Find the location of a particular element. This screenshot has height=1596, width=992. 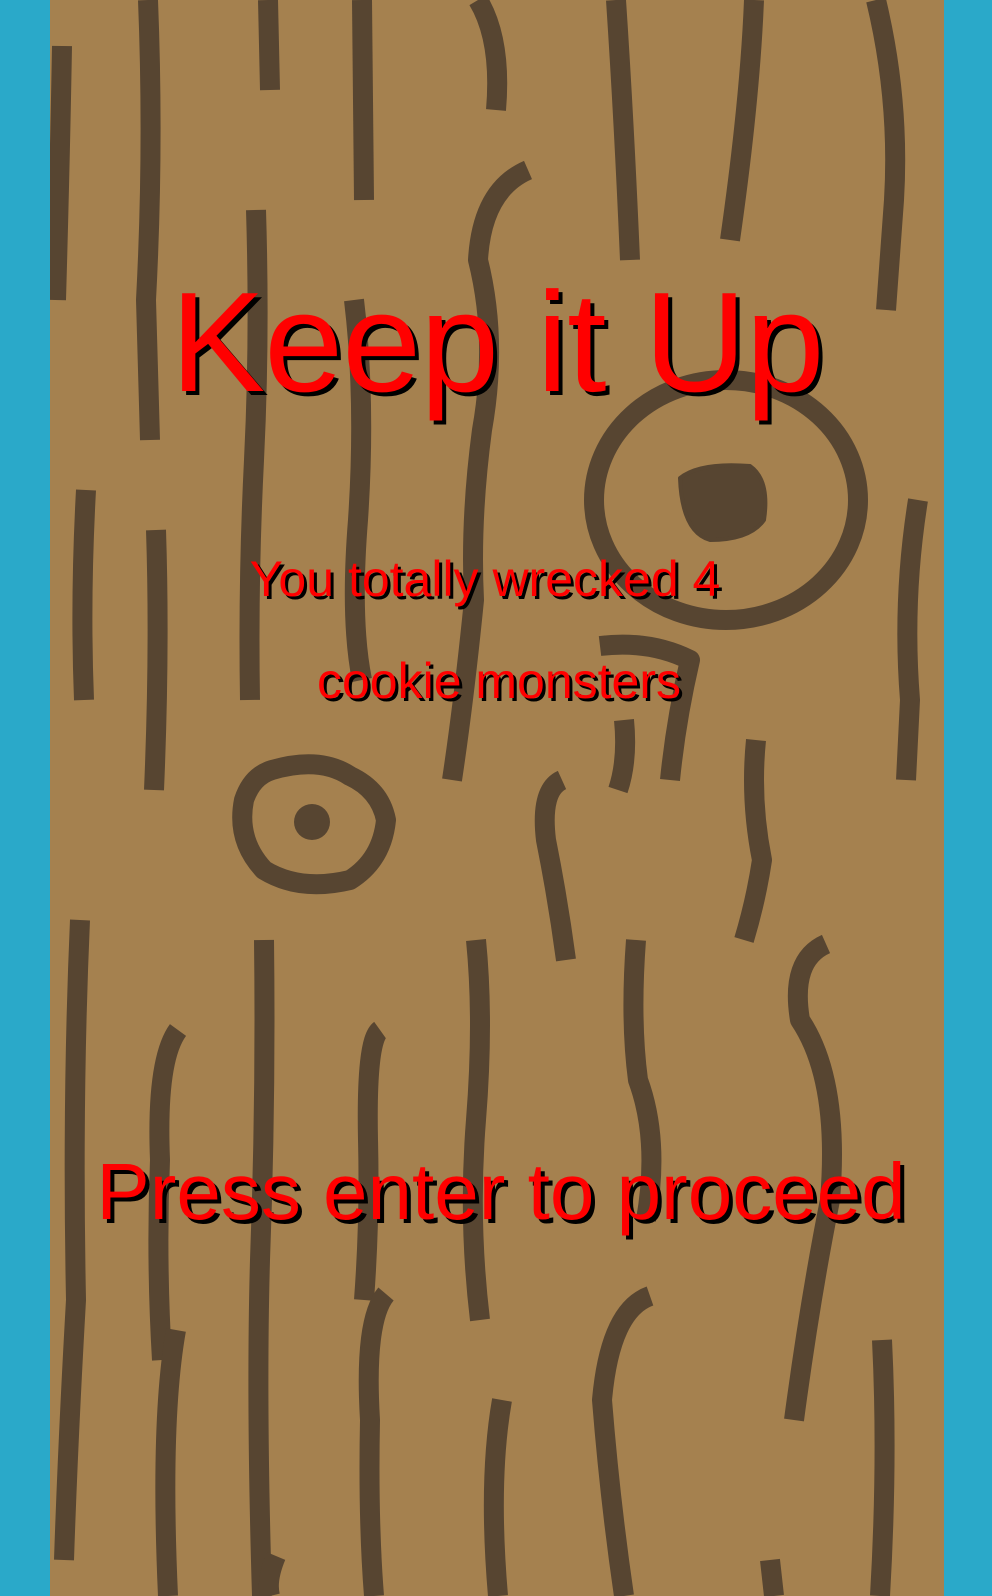

proceed-prompt: Press enter to proceed is located at coordinates (499, 1192).